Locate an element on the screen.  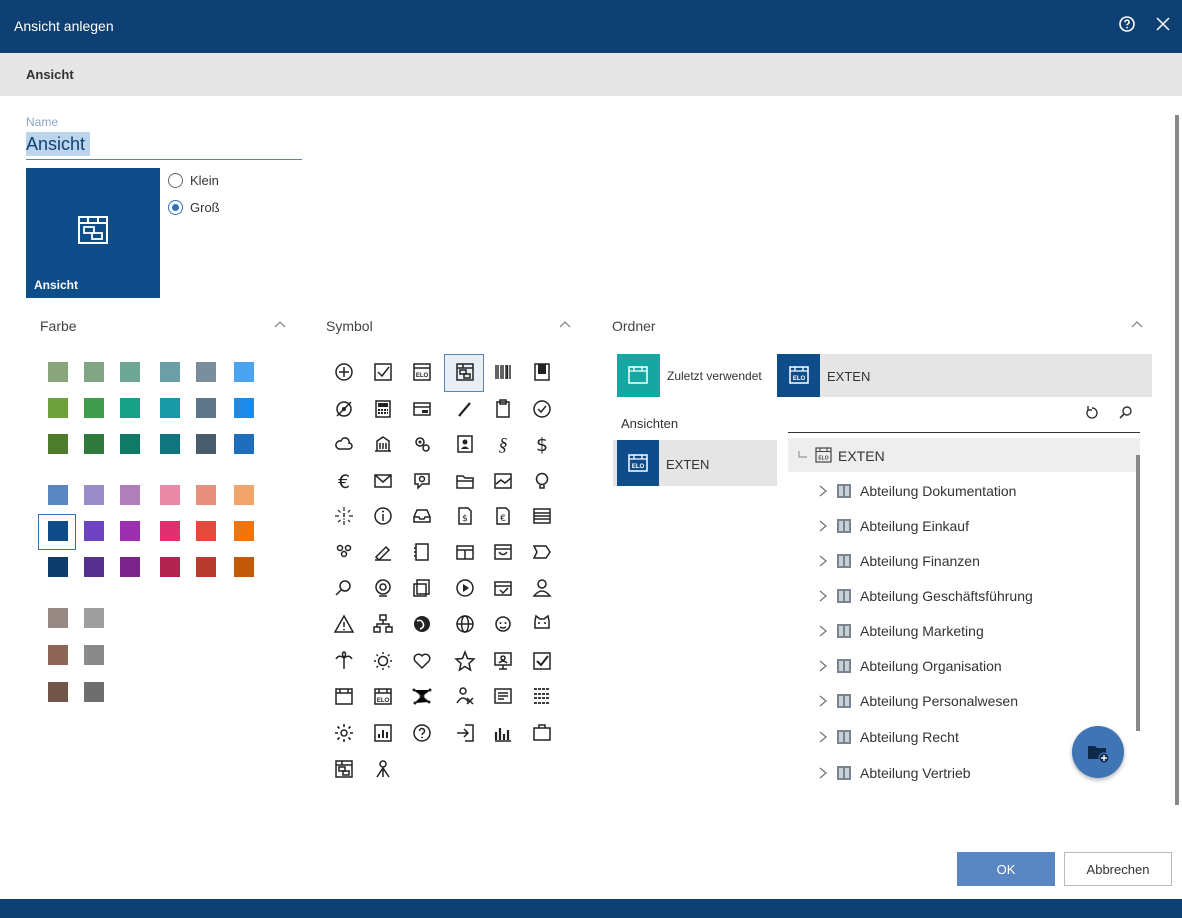
collapse-ordner-icon is located at coordinates (1137, 325).